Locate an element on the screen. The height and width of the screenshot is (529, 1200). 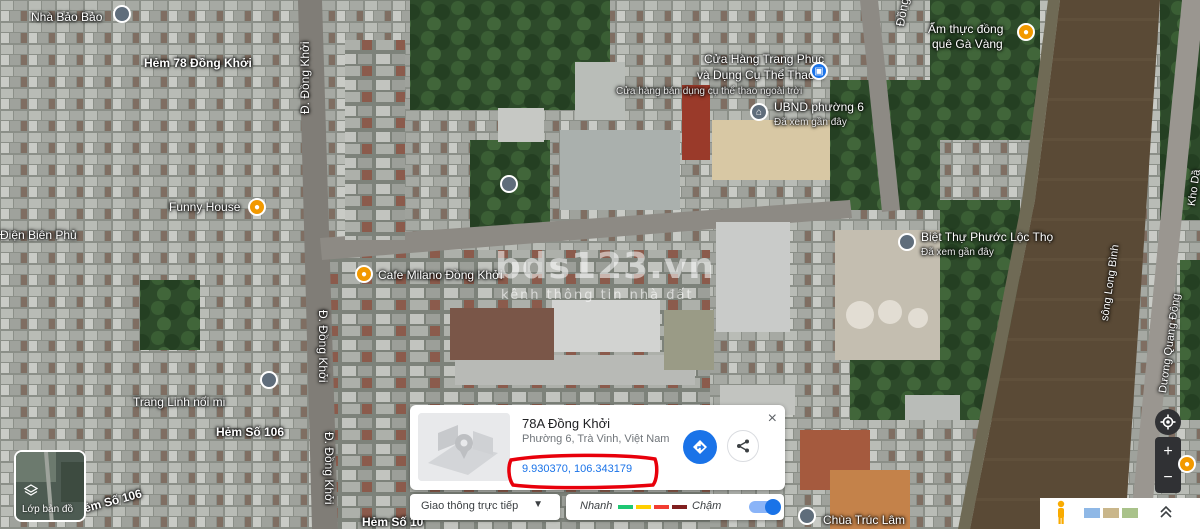
my-location-button is located at coordinates (1168, 422).